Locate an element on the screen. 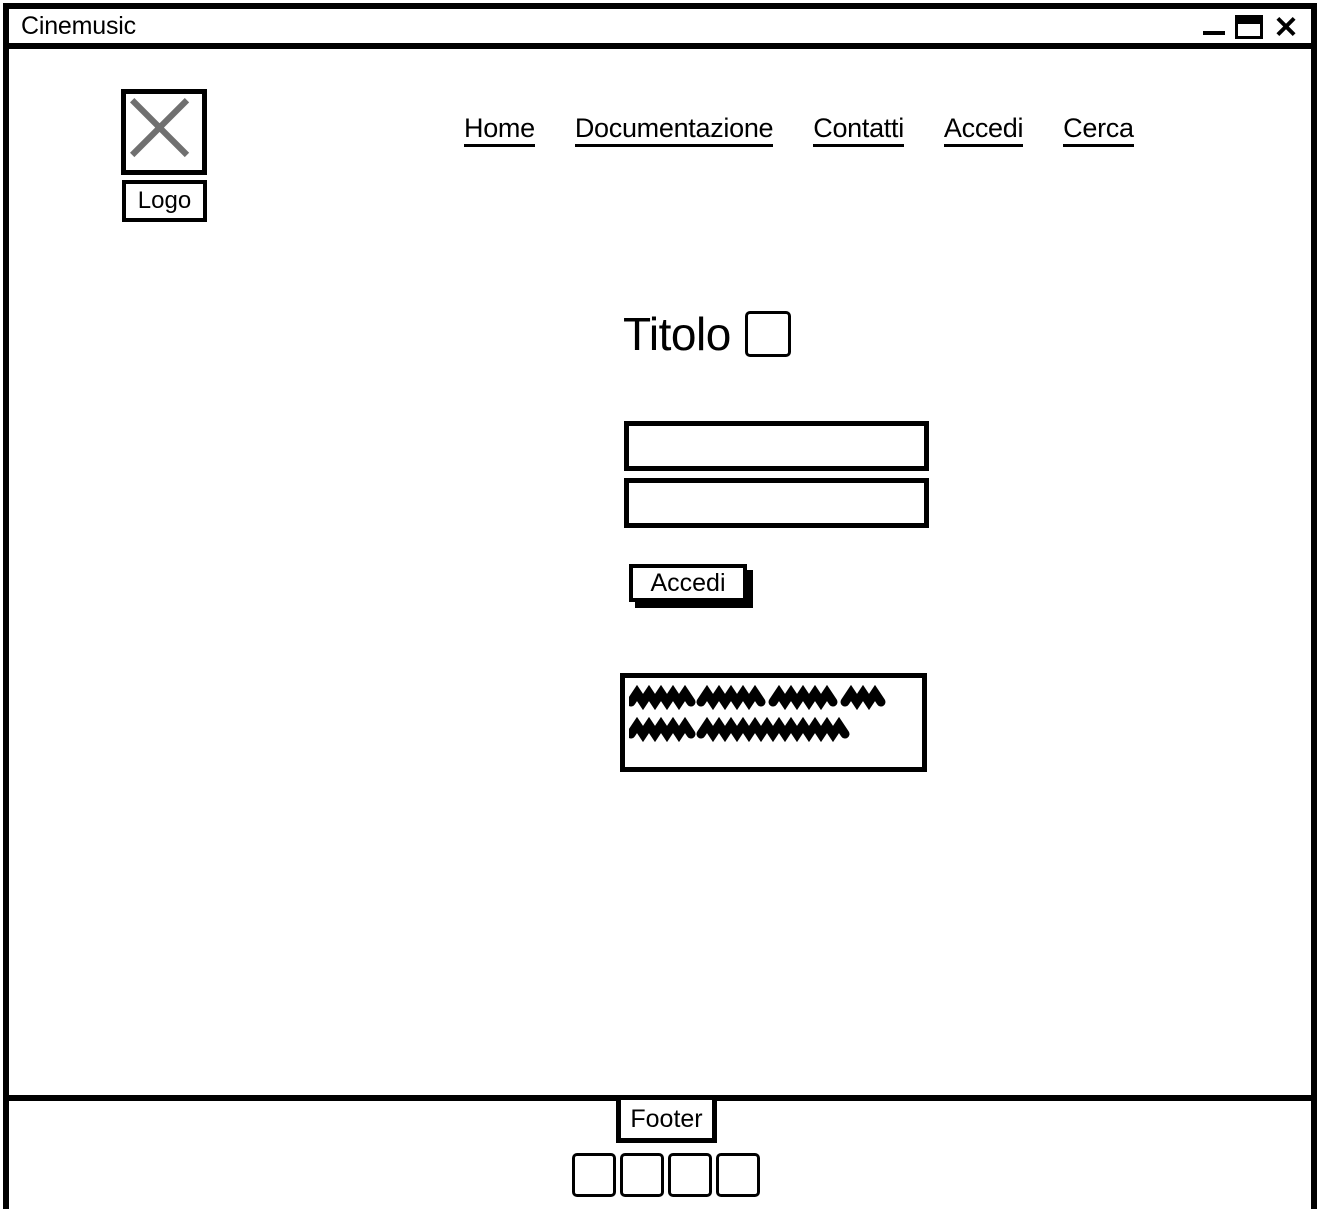 The height and width of the screenshot is (1216, 1326). scribble-placeholder-icon is located at coordinates (757, 713).